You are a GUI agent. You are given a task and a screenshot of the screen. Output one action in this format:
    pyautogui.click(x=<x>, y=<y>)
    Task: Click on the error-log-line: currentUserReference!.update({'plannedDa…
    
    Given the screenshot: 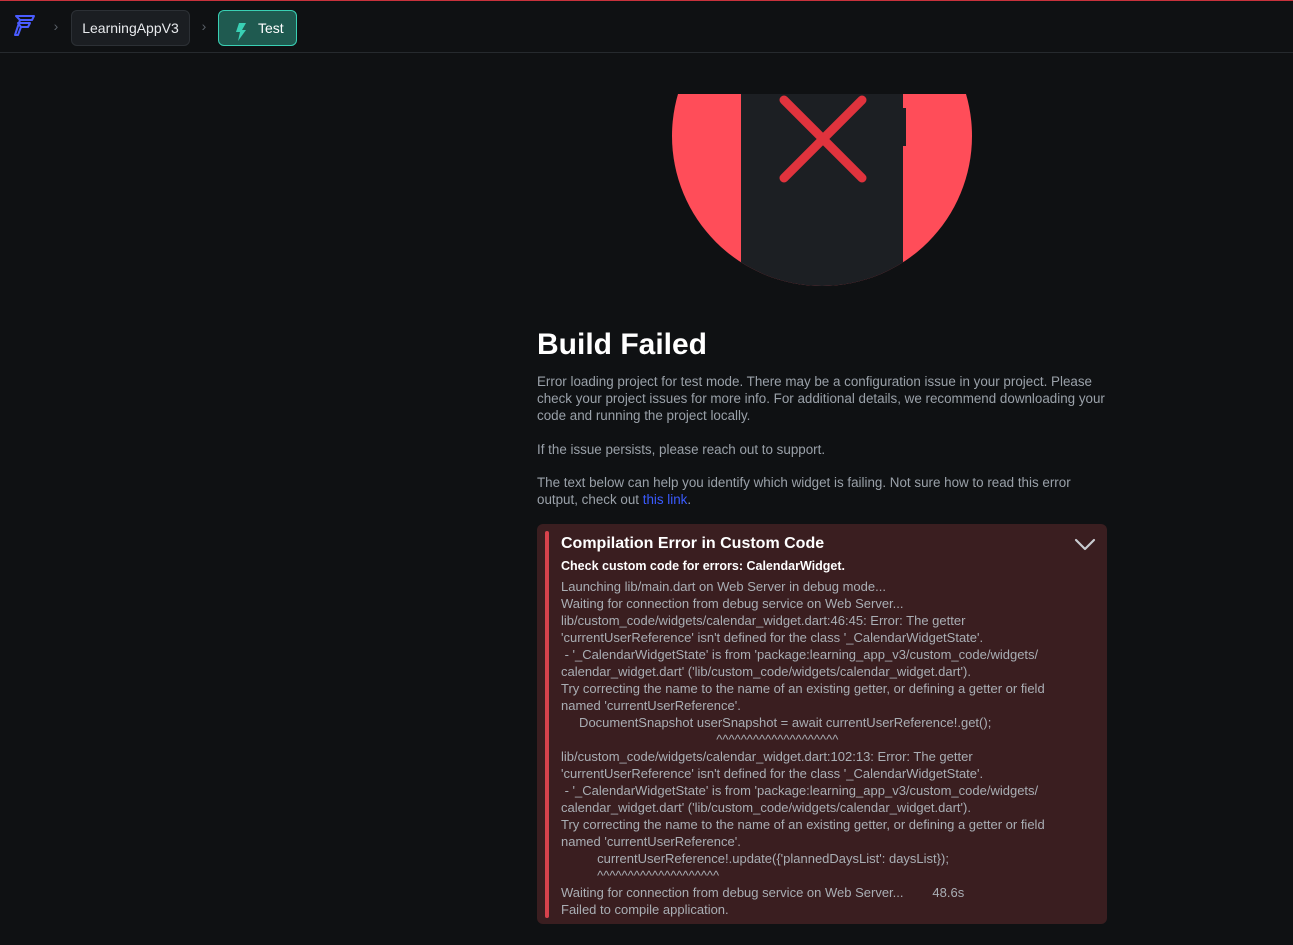 What is the action you would take?
    pyautogui.click(x=755, y=858)
    